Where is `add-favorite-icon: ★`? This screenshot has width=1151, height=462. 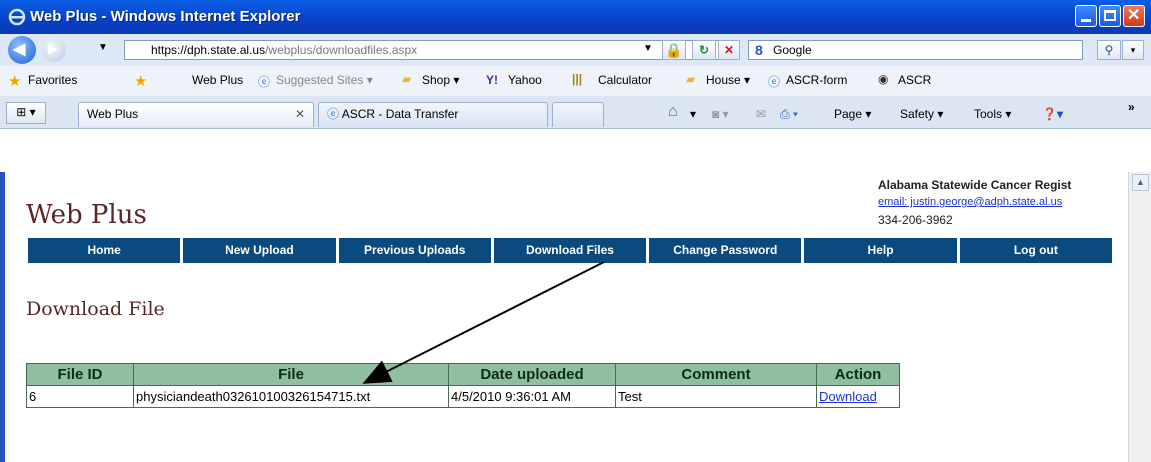
add-favorite-icon: ★ is located at coordinates (140, 81).